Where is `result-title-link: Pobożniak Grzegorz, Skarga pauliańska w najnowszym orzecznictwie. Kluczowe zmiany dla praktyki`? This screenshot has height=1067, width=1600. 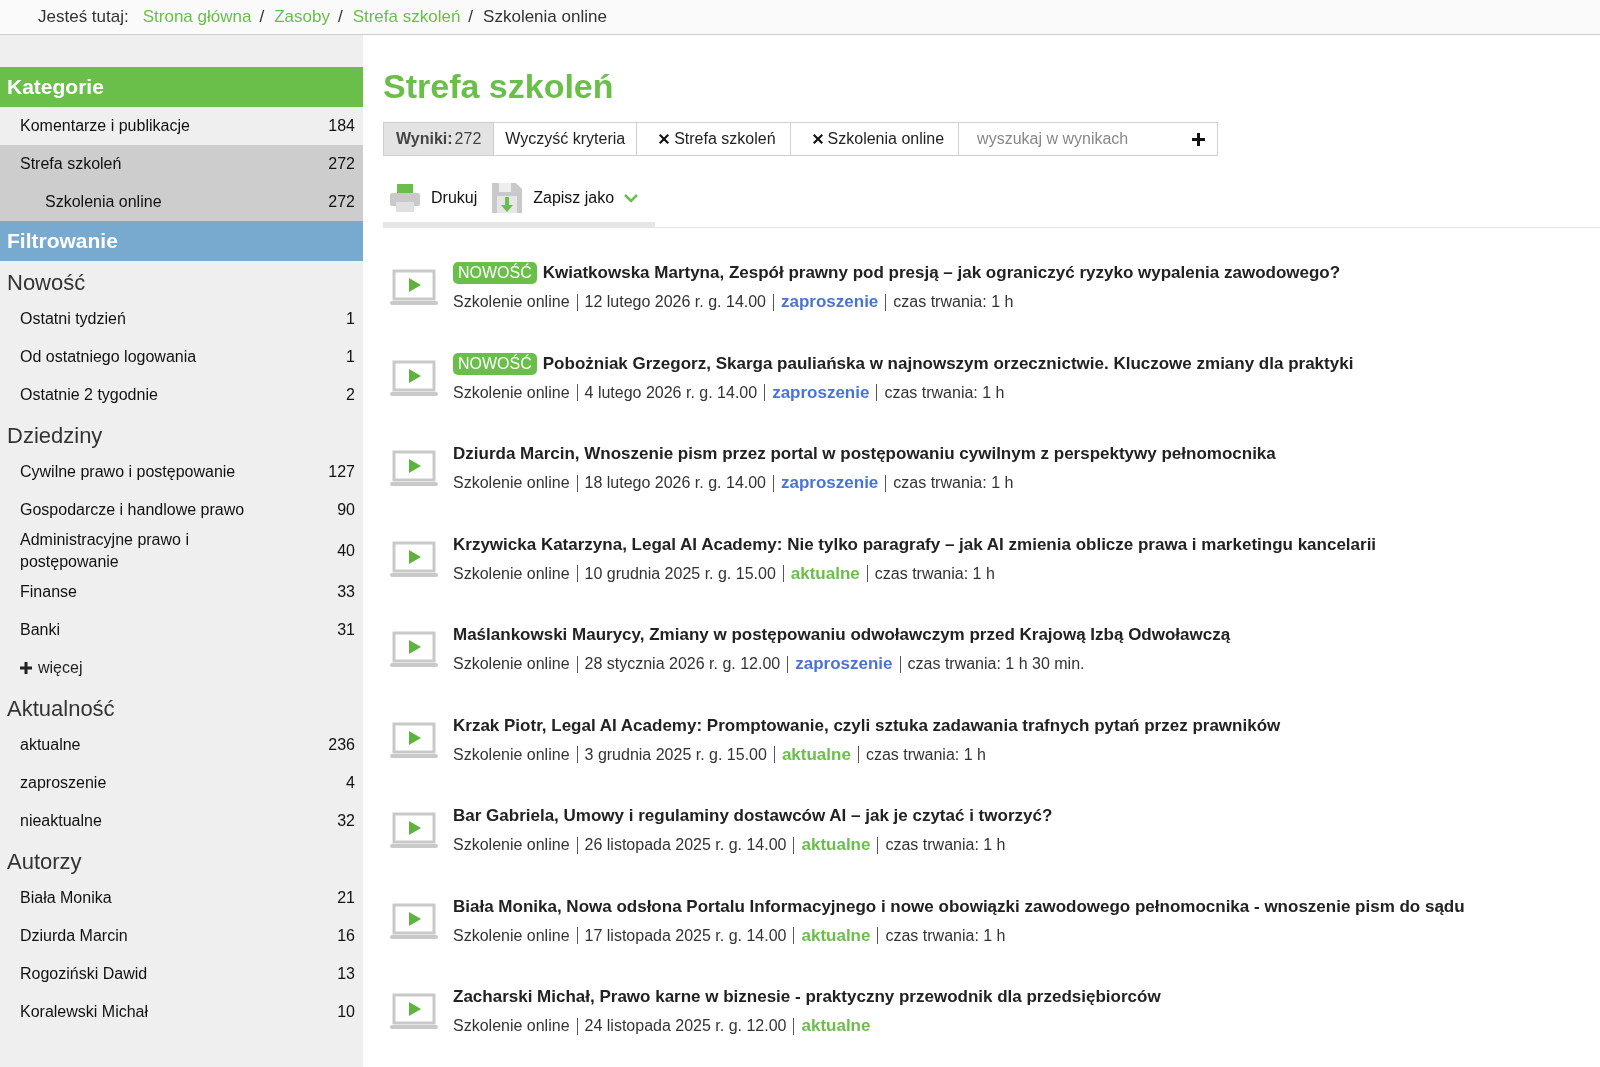 result-title-link: Pobożniak Grzegorz, Skarga pauliańska w najnowszym orzecznictwie. Kluczowe zmiany dla praktyki is located at coordinates (948, 363).